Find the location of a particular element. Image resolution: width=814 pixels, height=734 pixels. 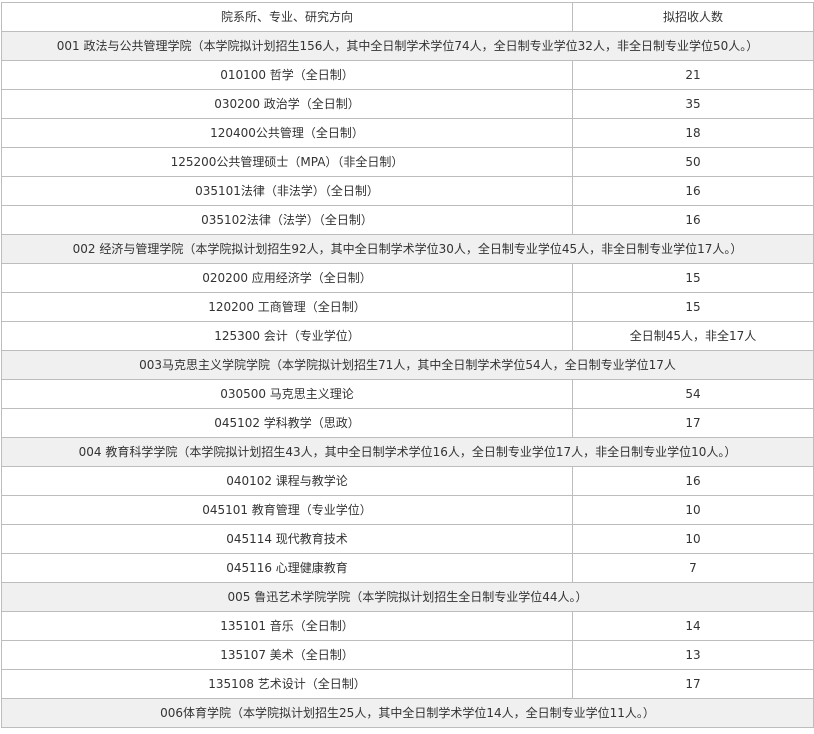

quota-cell: 21 is located at coordinates (693, 75).